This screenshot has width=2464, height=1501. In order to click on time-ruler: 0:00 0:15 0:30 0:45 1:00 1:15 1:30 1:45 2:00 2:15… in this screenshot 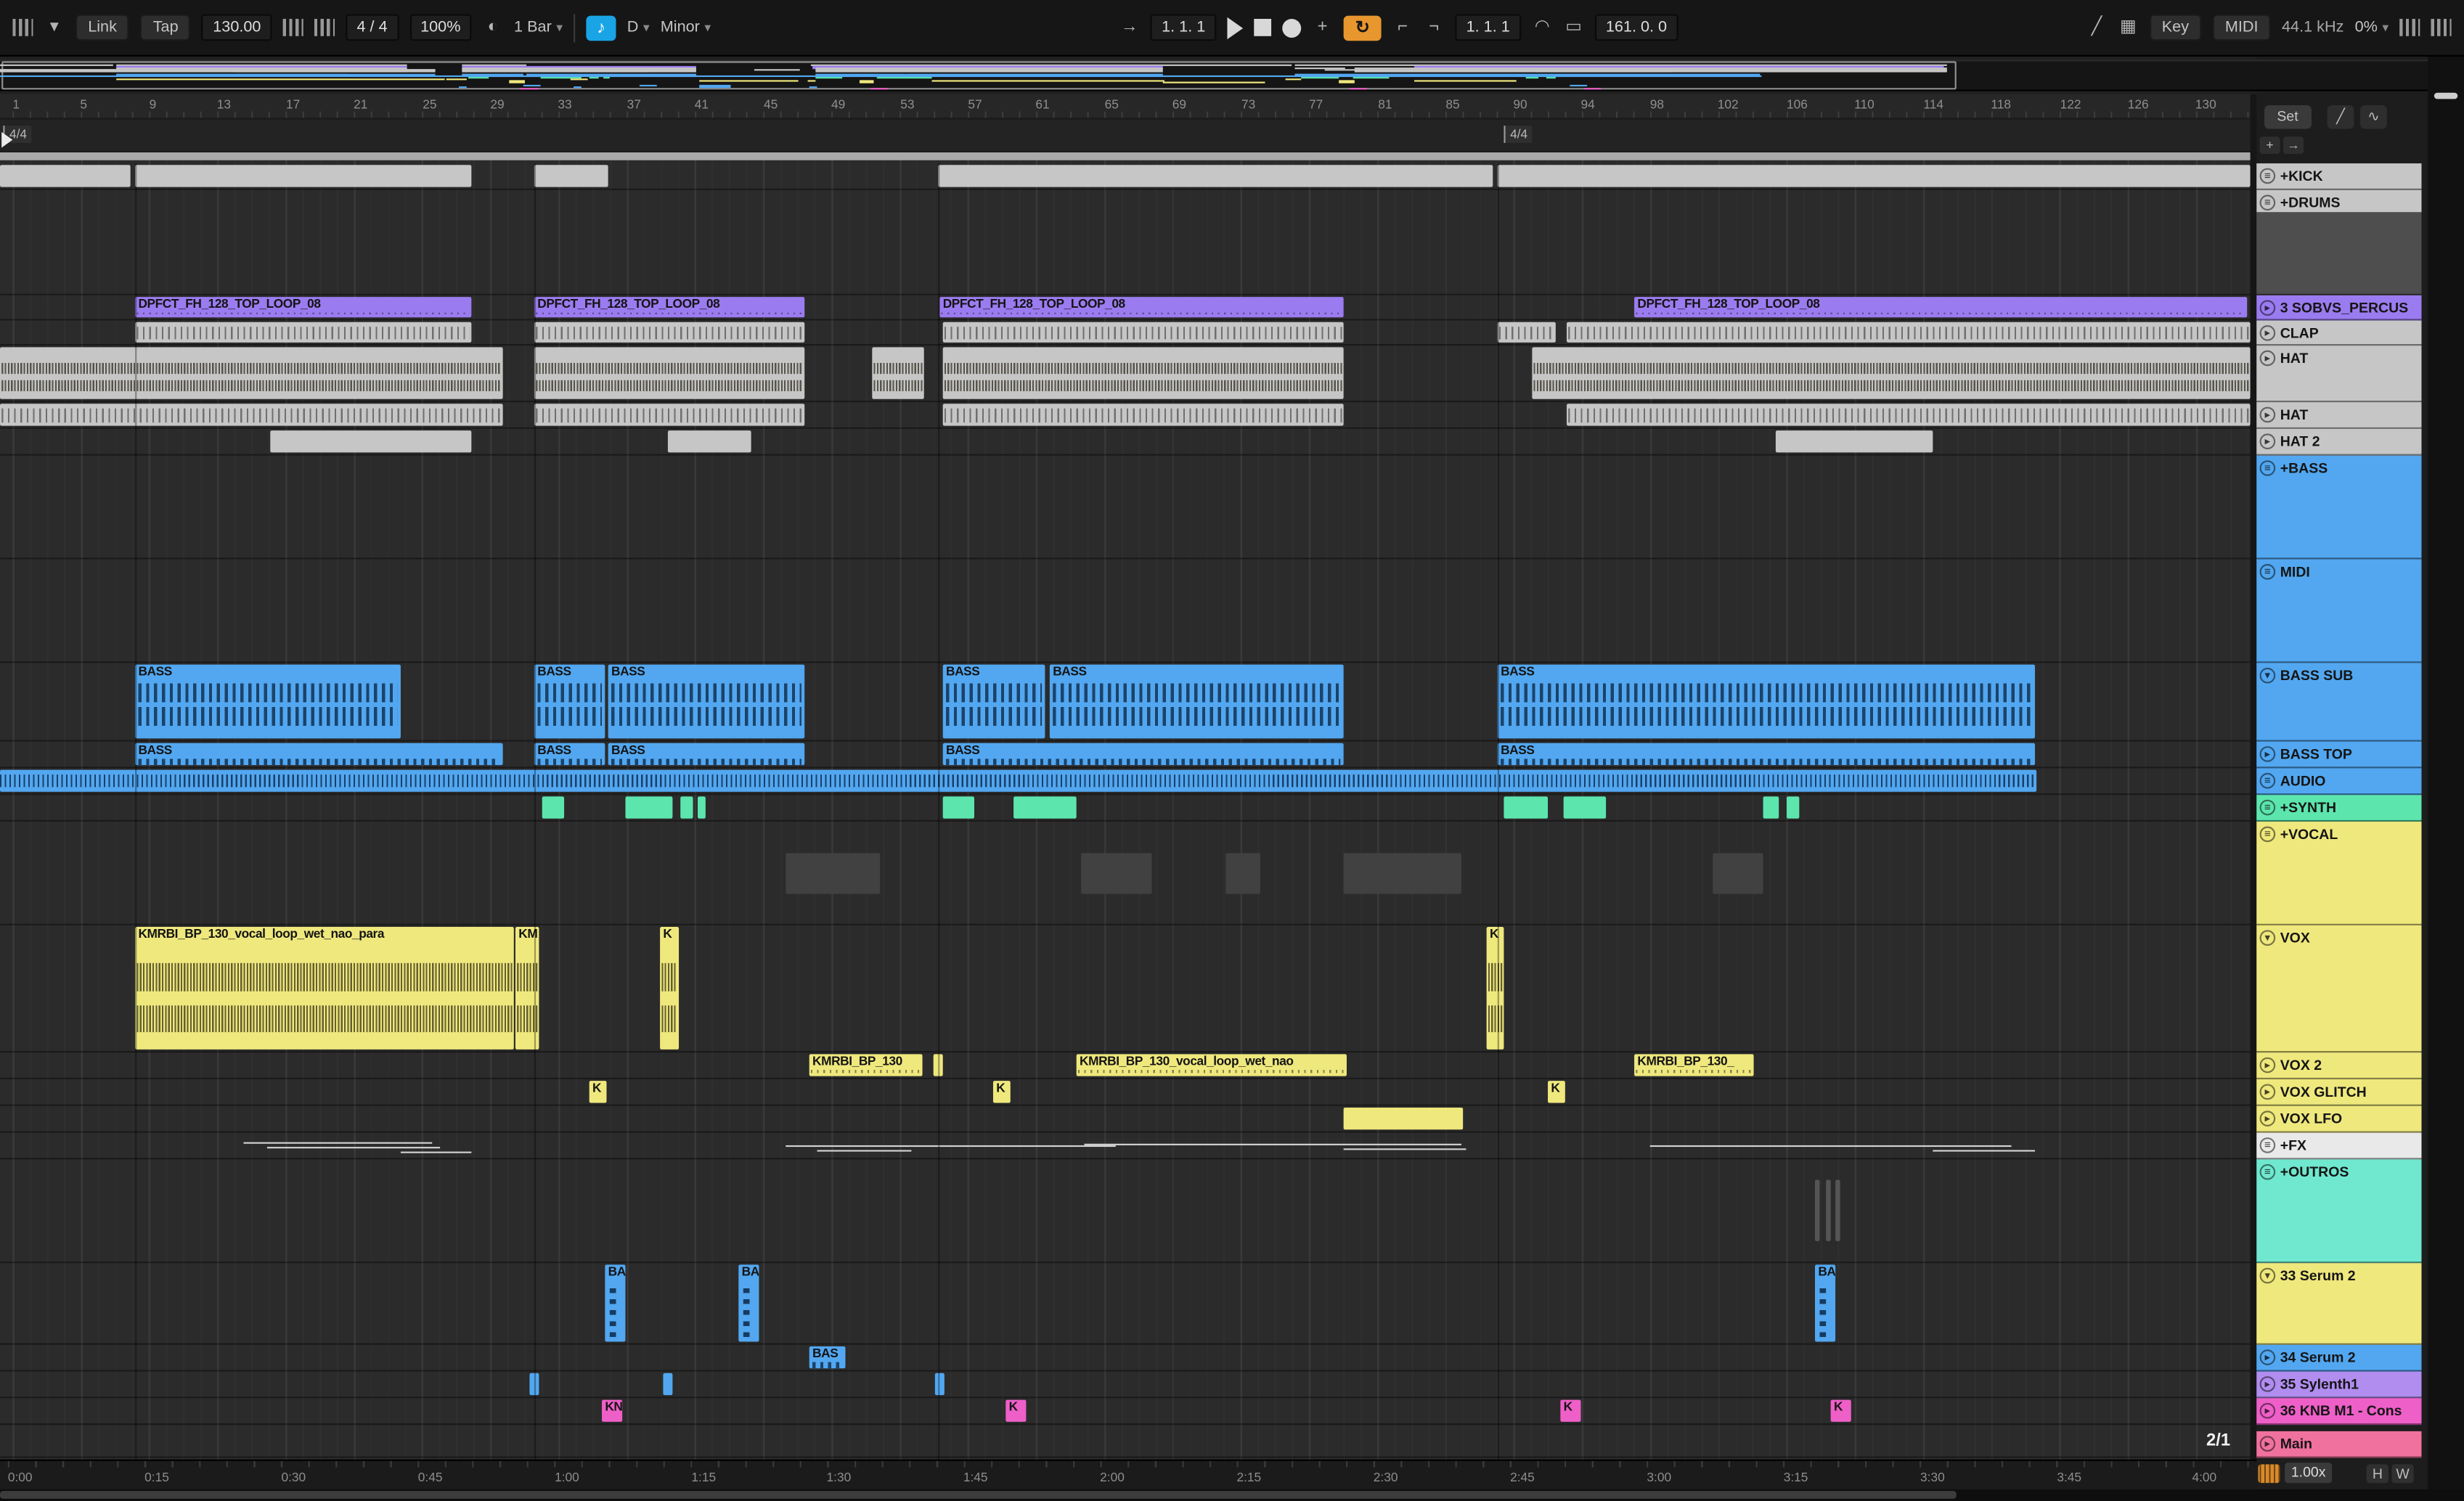, I will do `click(1128, 1474)`.